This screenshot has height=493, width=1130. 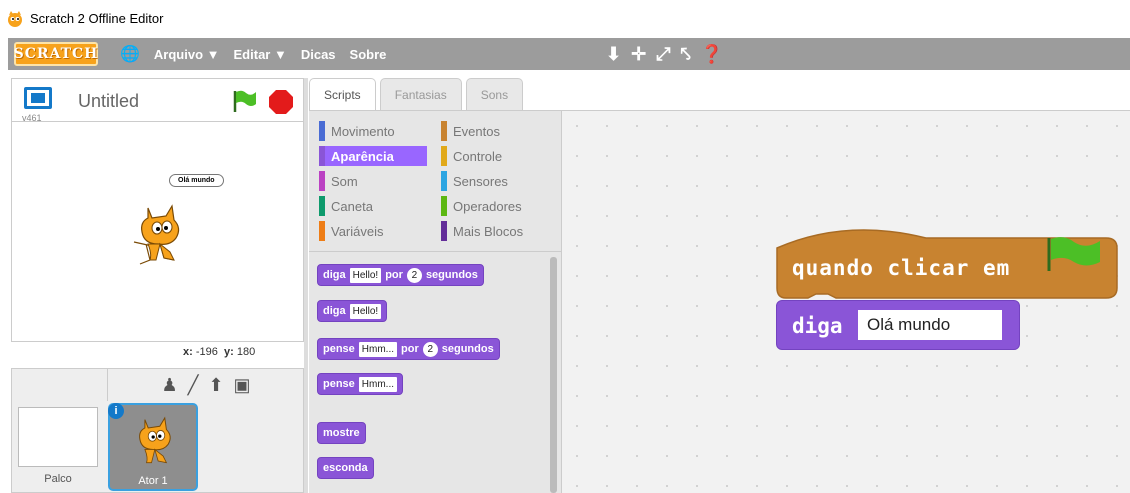 I want to click on palette-scrollbar, so click(x=553, y=375).